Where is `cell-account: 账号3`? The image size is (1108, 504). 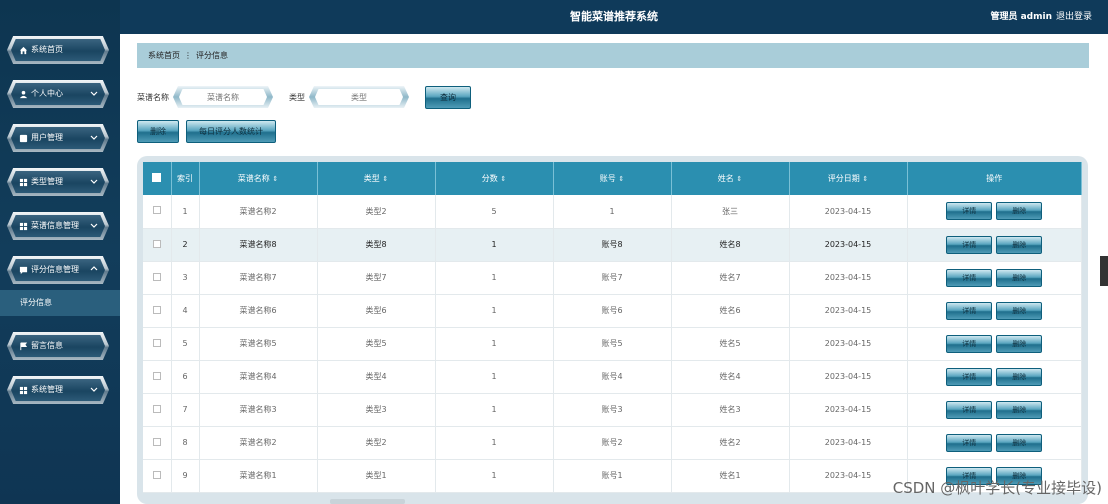 cell-account: 账号3 is located at coordinates (612, 410).